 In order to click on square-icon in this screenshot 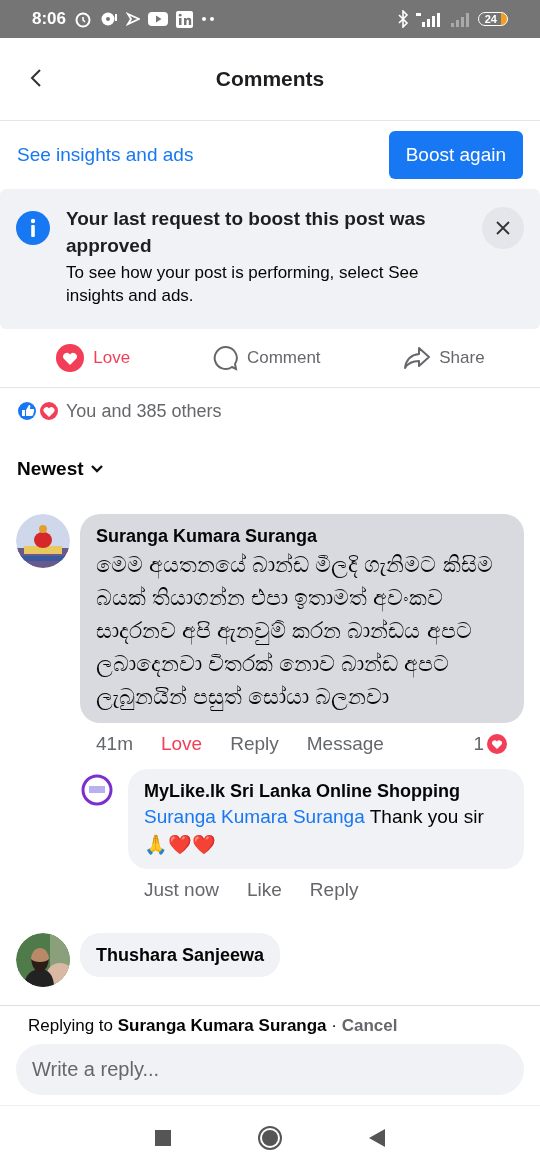, I will do `click(163, 1138)`.